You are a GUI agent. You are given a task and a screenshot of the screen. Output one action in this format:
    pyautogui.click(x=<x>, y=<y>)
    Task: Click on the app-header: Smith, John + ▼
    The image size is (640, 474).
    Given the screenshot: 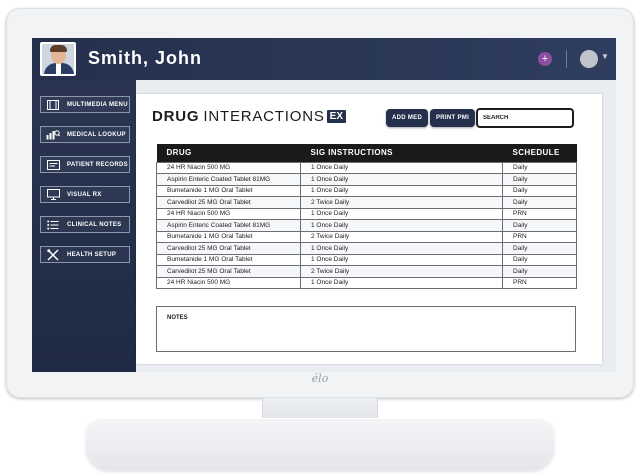 What is the action you would take?
    pyautogui.click(x=324, y=59)
    